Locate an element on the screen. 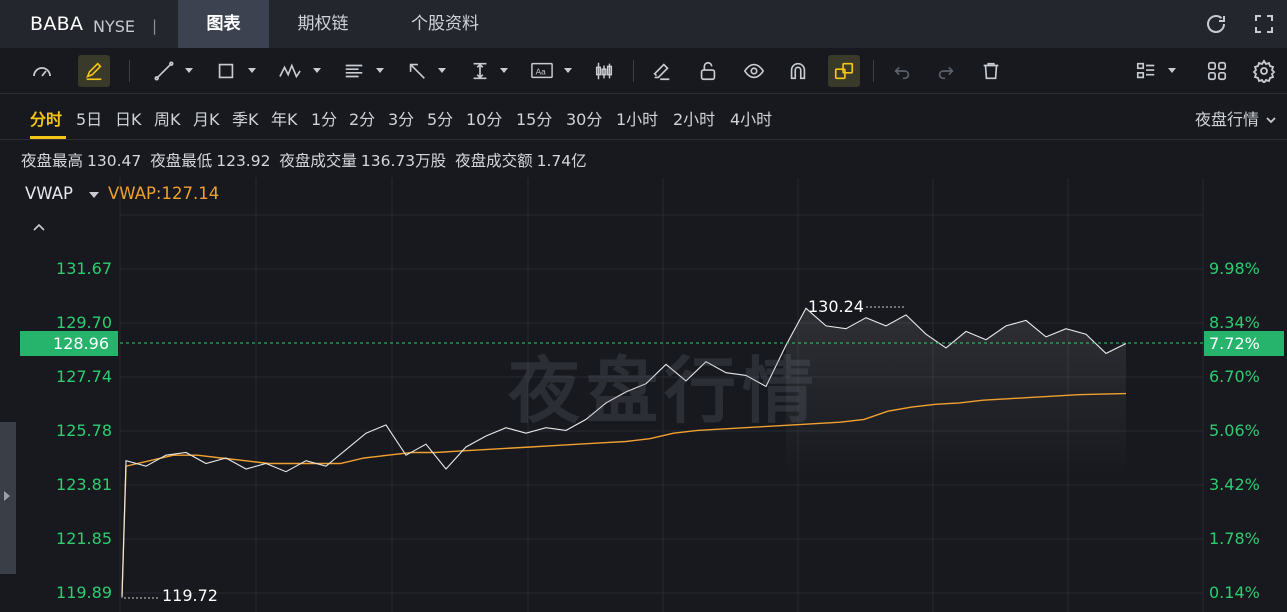  magnet-icon is located at coordinates (798, 71).